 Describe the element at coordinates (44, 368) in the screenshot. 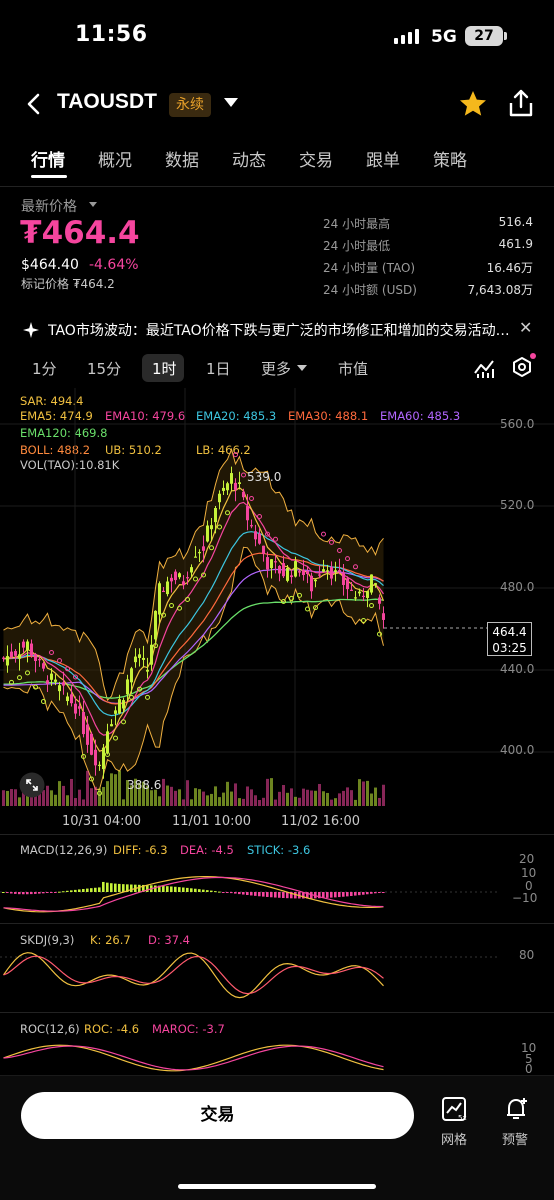

I see `timeframe-1m: 1分` at that location.